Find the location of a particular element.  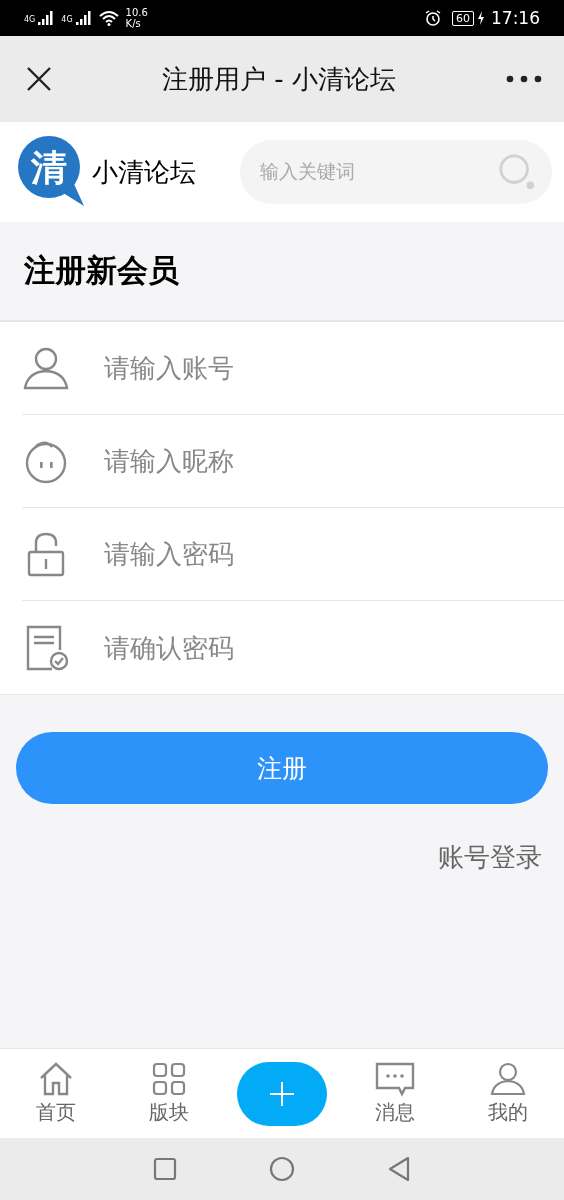

input-field: 请输入昵称 is located at coordinates (333, 461).